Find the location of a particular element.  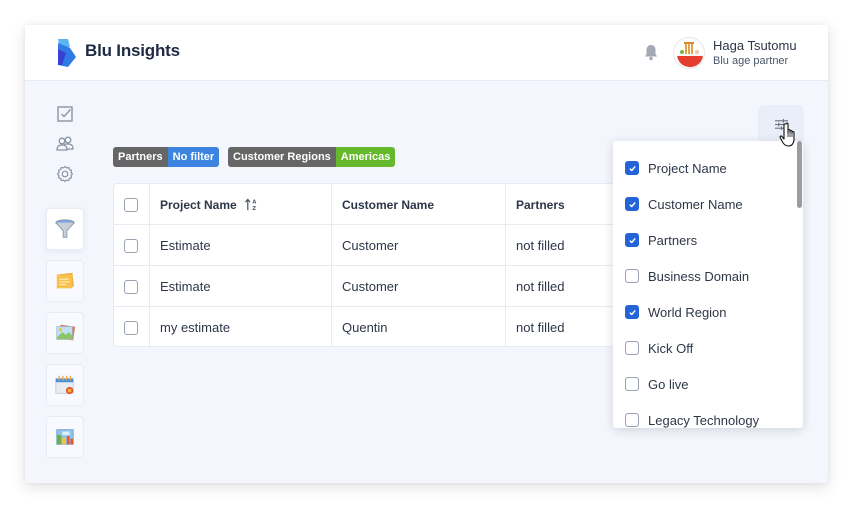

filter-chip-partners: Partners No filter is located at coordinates (166, 157).